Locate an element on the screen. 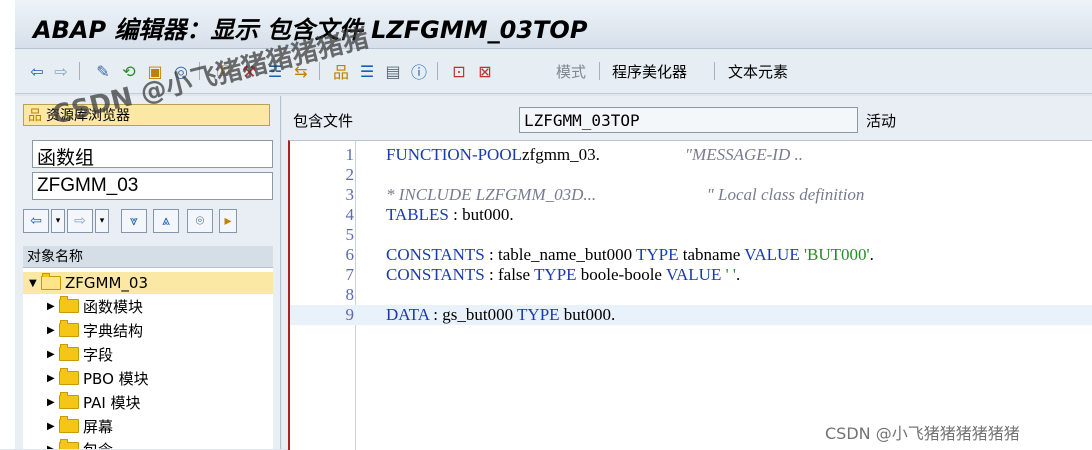 The image size is (1092, 450). tree-node: ▶ 函数模块 is located at coordinates (95, 306).